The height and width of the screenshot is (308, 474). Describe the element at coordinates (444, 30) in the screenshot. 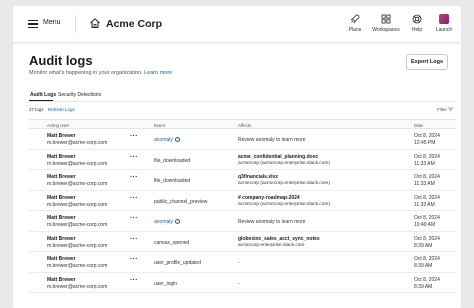

I see `launch-label: Launch` at that location.